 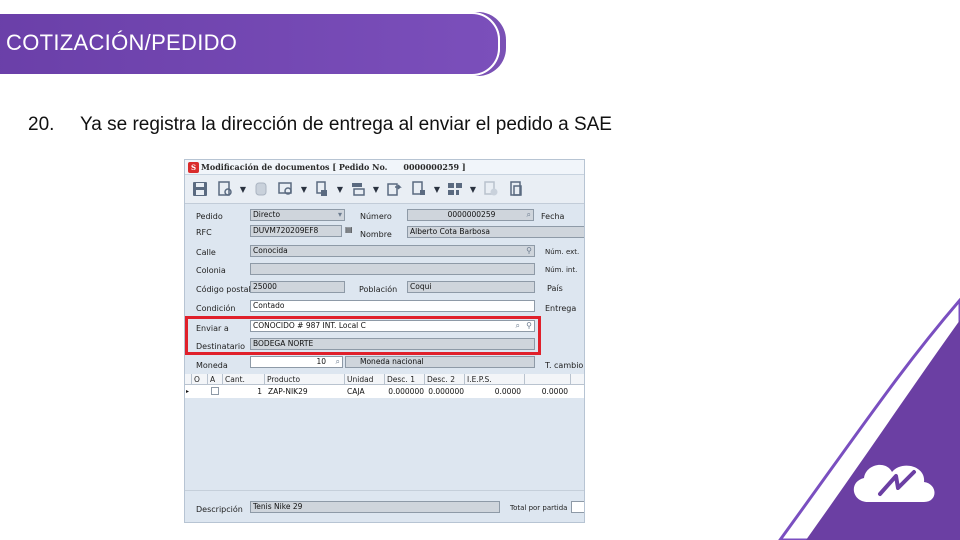 What do you see at coordinates (211, 270) in the screenshot?
I see `colonia-label: Colonia` at bounding box center [211, 270].